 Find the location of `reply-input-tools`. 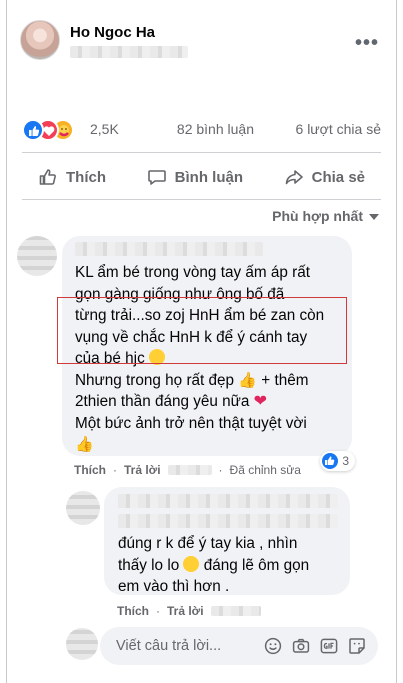

reply-input-tools is located at coordinates (315, 646).